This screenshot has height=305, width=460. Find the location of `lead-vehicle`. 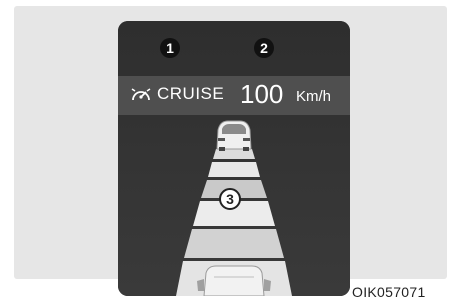

lead-vehicle is located at coordinates (234, 135).